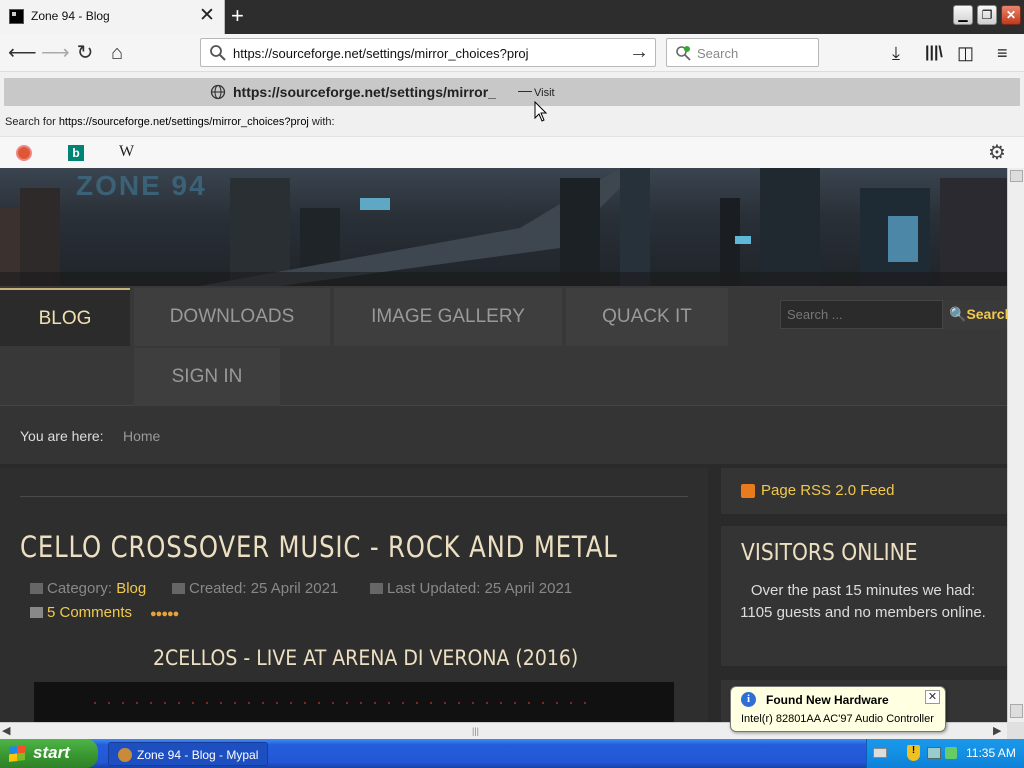 This screenshot has height=768, width=1024. Describe the element at coordinates (1016, 711) in the screenshot. I see `scroll-down-button` at that location.